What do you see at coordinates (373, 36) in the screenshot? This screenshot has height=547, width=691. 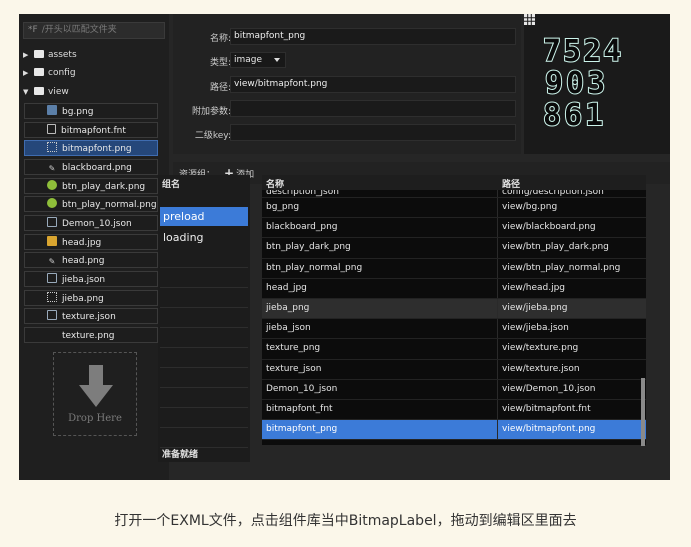 I see `name-field: bitmapfont_png` at bounding box center [373, 36].